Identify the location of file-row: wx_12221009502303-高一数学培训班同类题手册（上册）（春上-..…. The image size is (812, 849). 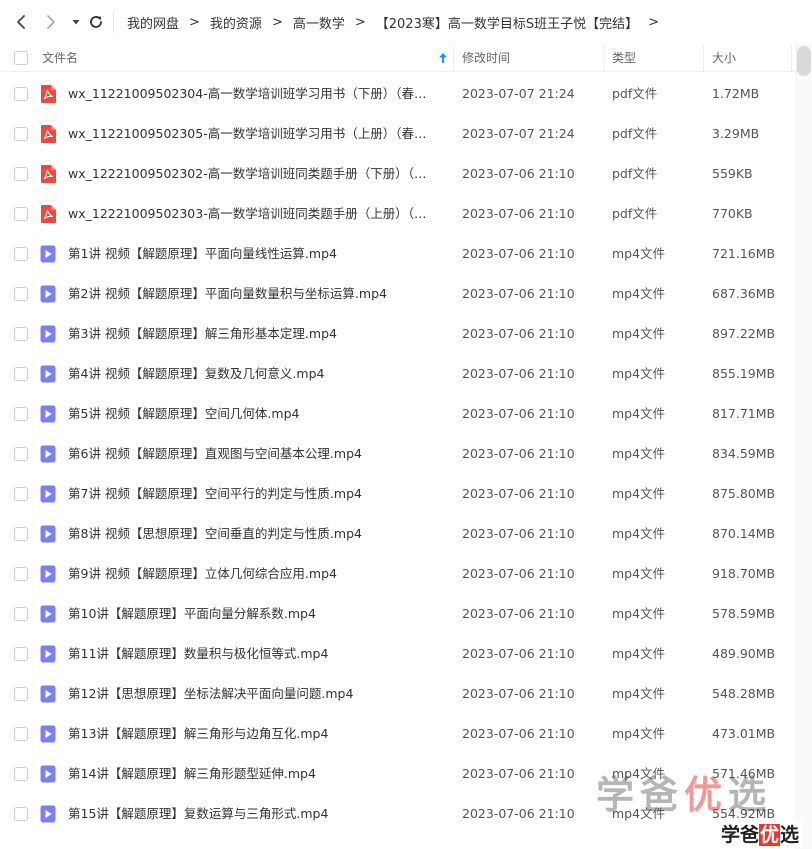
(398, 214).